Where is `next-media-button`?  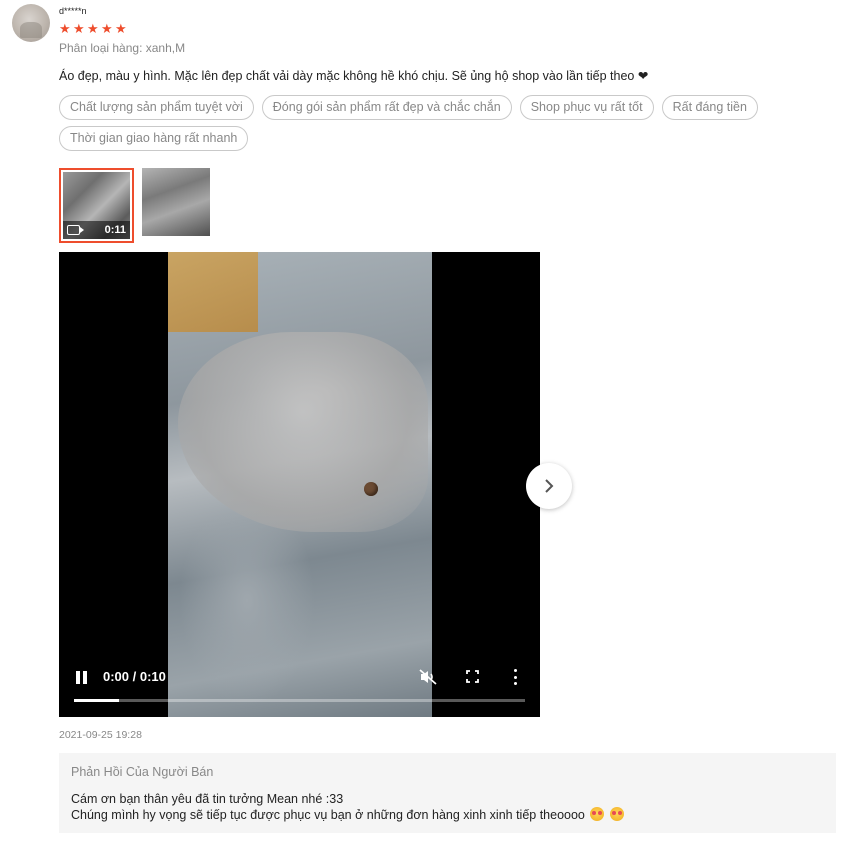
next-media-button is located at coordinates (549, 486).